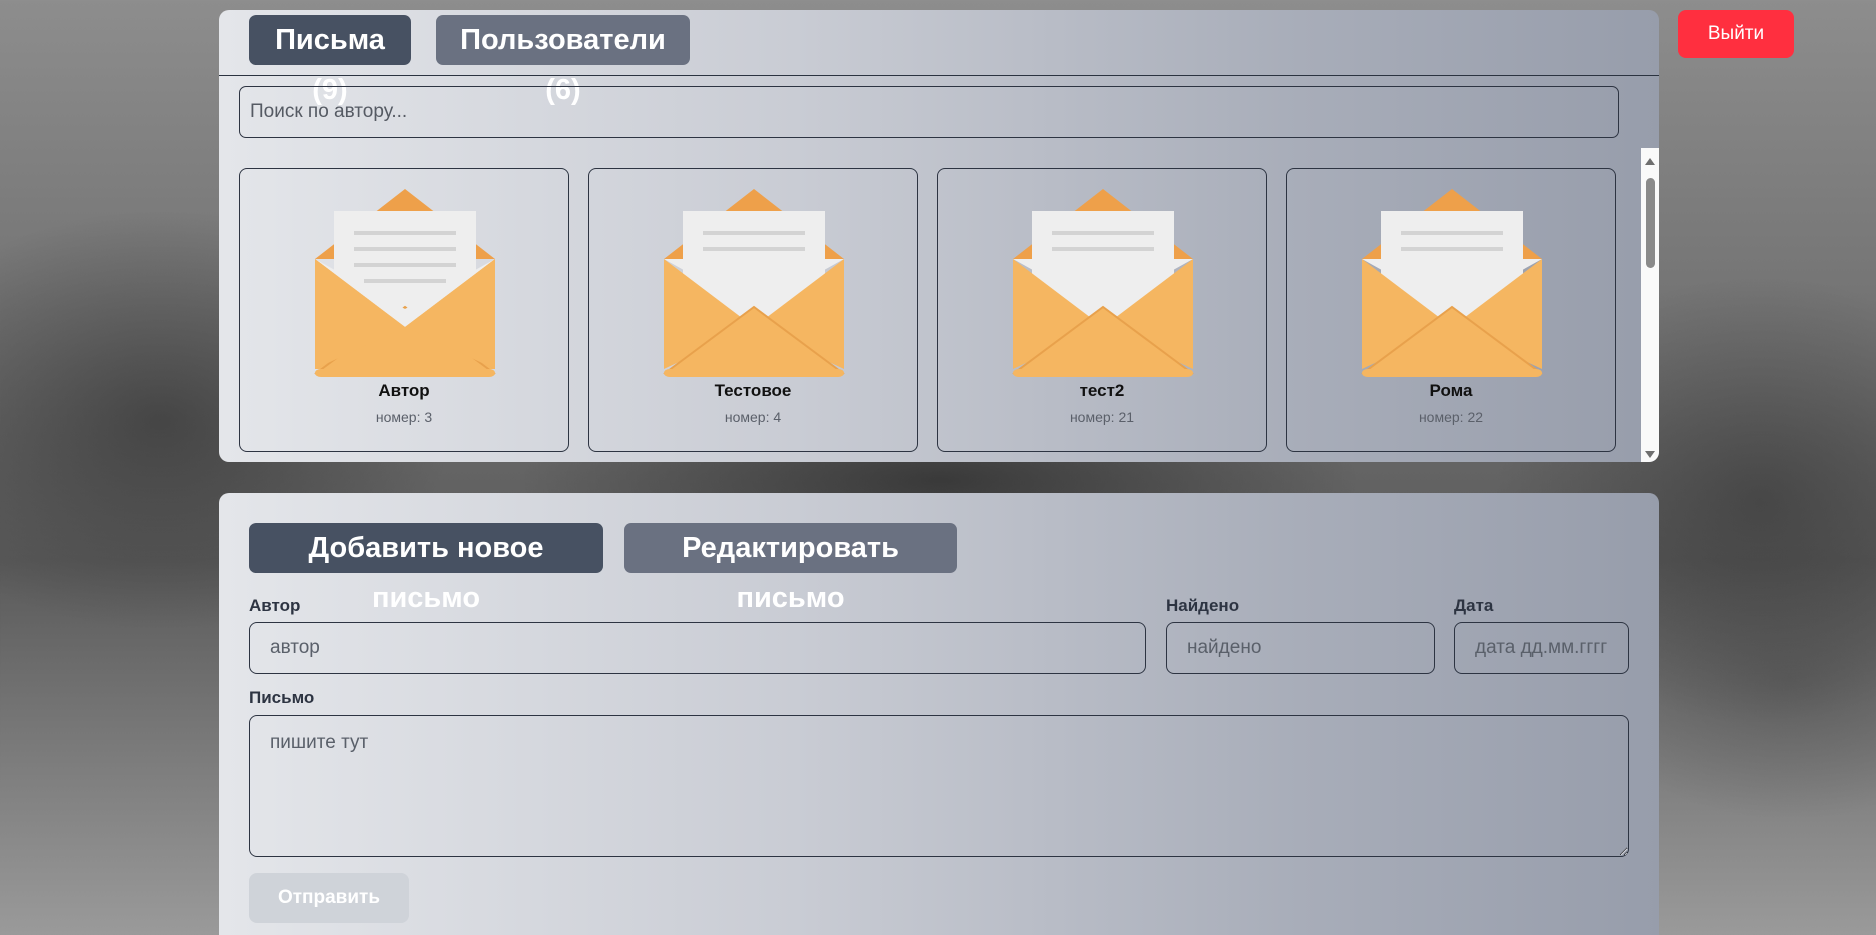  What do you see at coordinates (282, 697) in the screenshot?
I see `letter-label: Письмо` at bounding box center [282, 697].